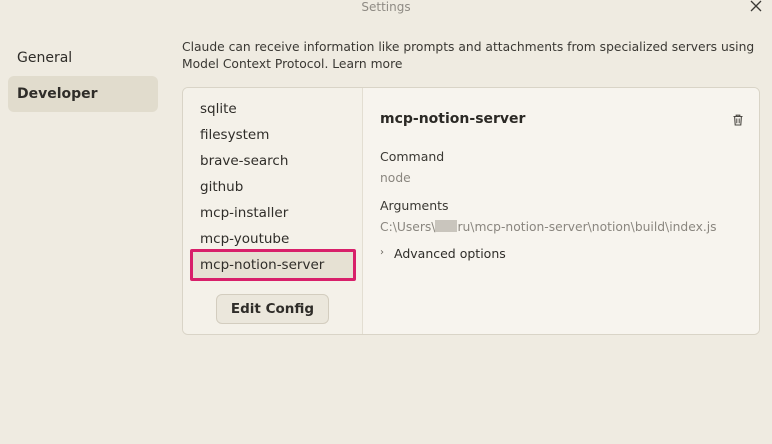 The width and height of the screenshot is (772, 444). Describe the element at coordinates (273, 239) in the screenshot. I see `server-item-mcp-youtube: mcp-youtube` at that location.